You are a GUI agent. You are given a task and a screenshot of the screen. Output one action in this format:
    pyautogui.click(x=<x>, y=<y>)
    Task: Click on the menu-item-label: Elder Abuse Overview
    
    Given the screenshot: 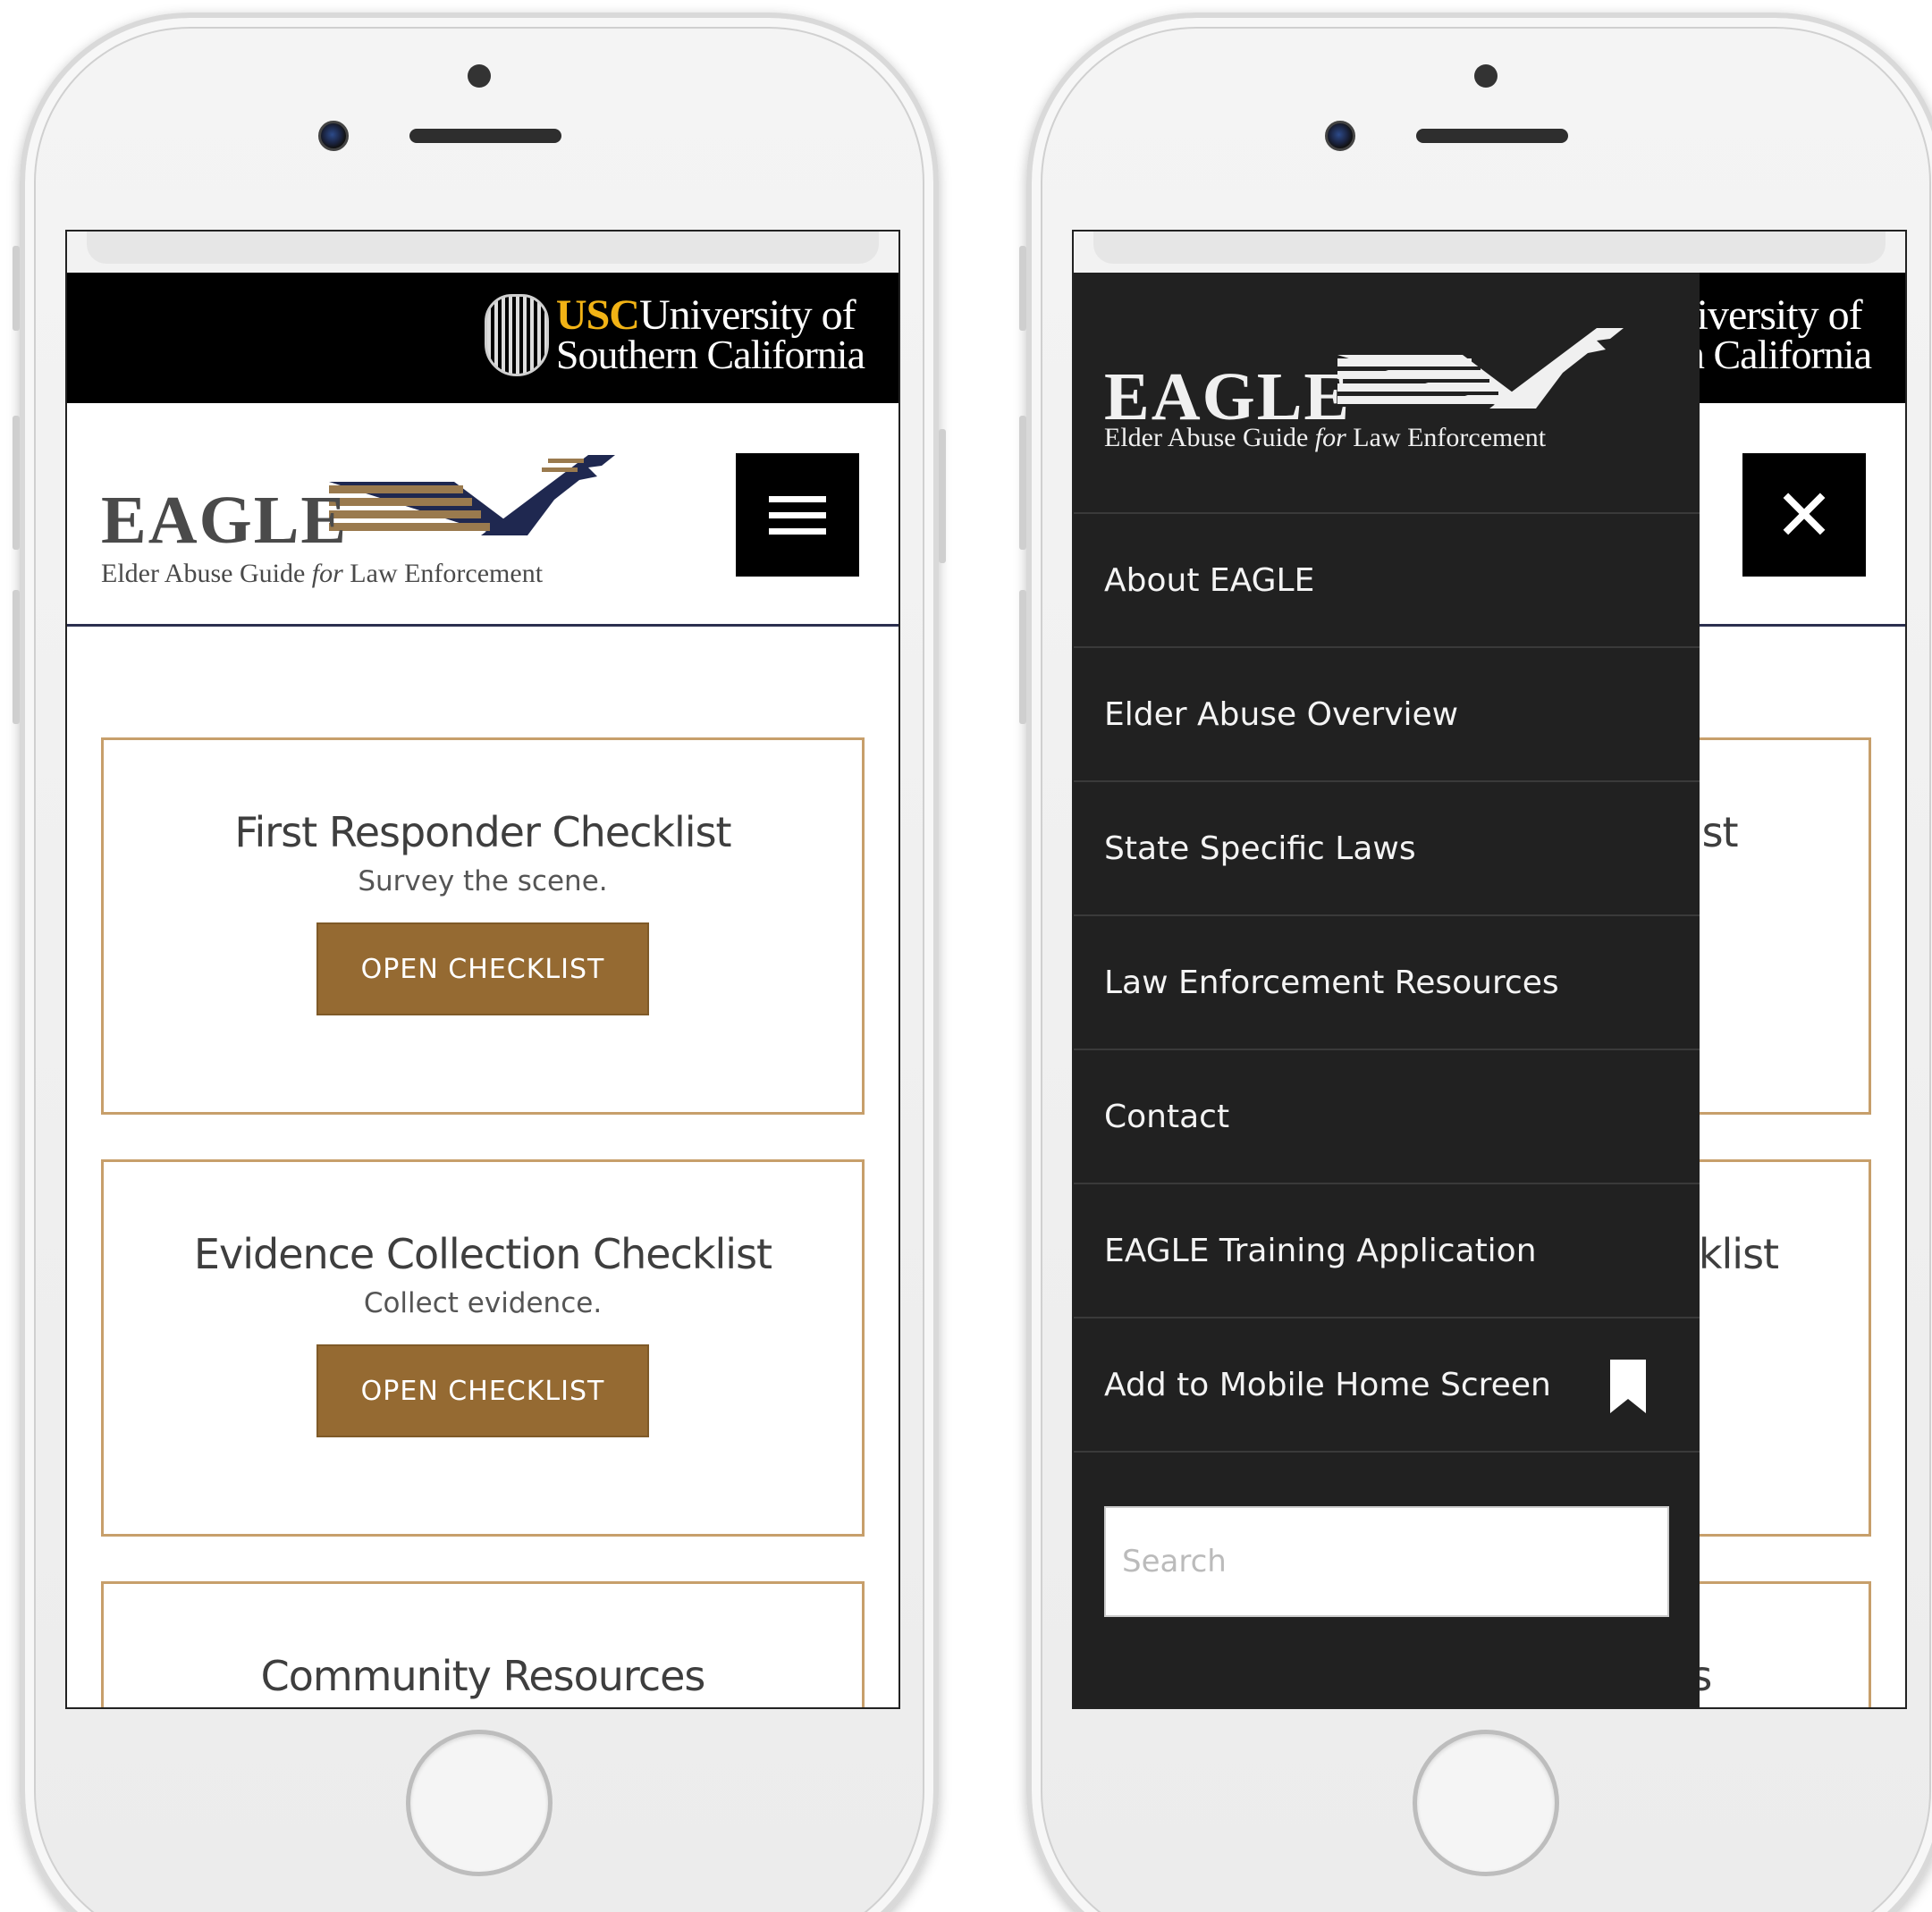 What is the action you would take?
    pyautogui.click(x=1281, y=714)
    